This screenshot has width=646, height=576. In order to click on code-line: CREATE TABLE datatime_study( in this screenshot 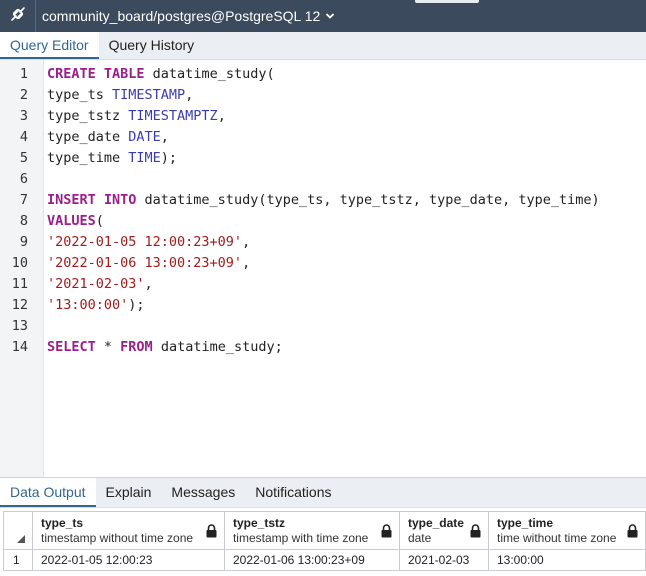, I will do `click(161, 74)`.